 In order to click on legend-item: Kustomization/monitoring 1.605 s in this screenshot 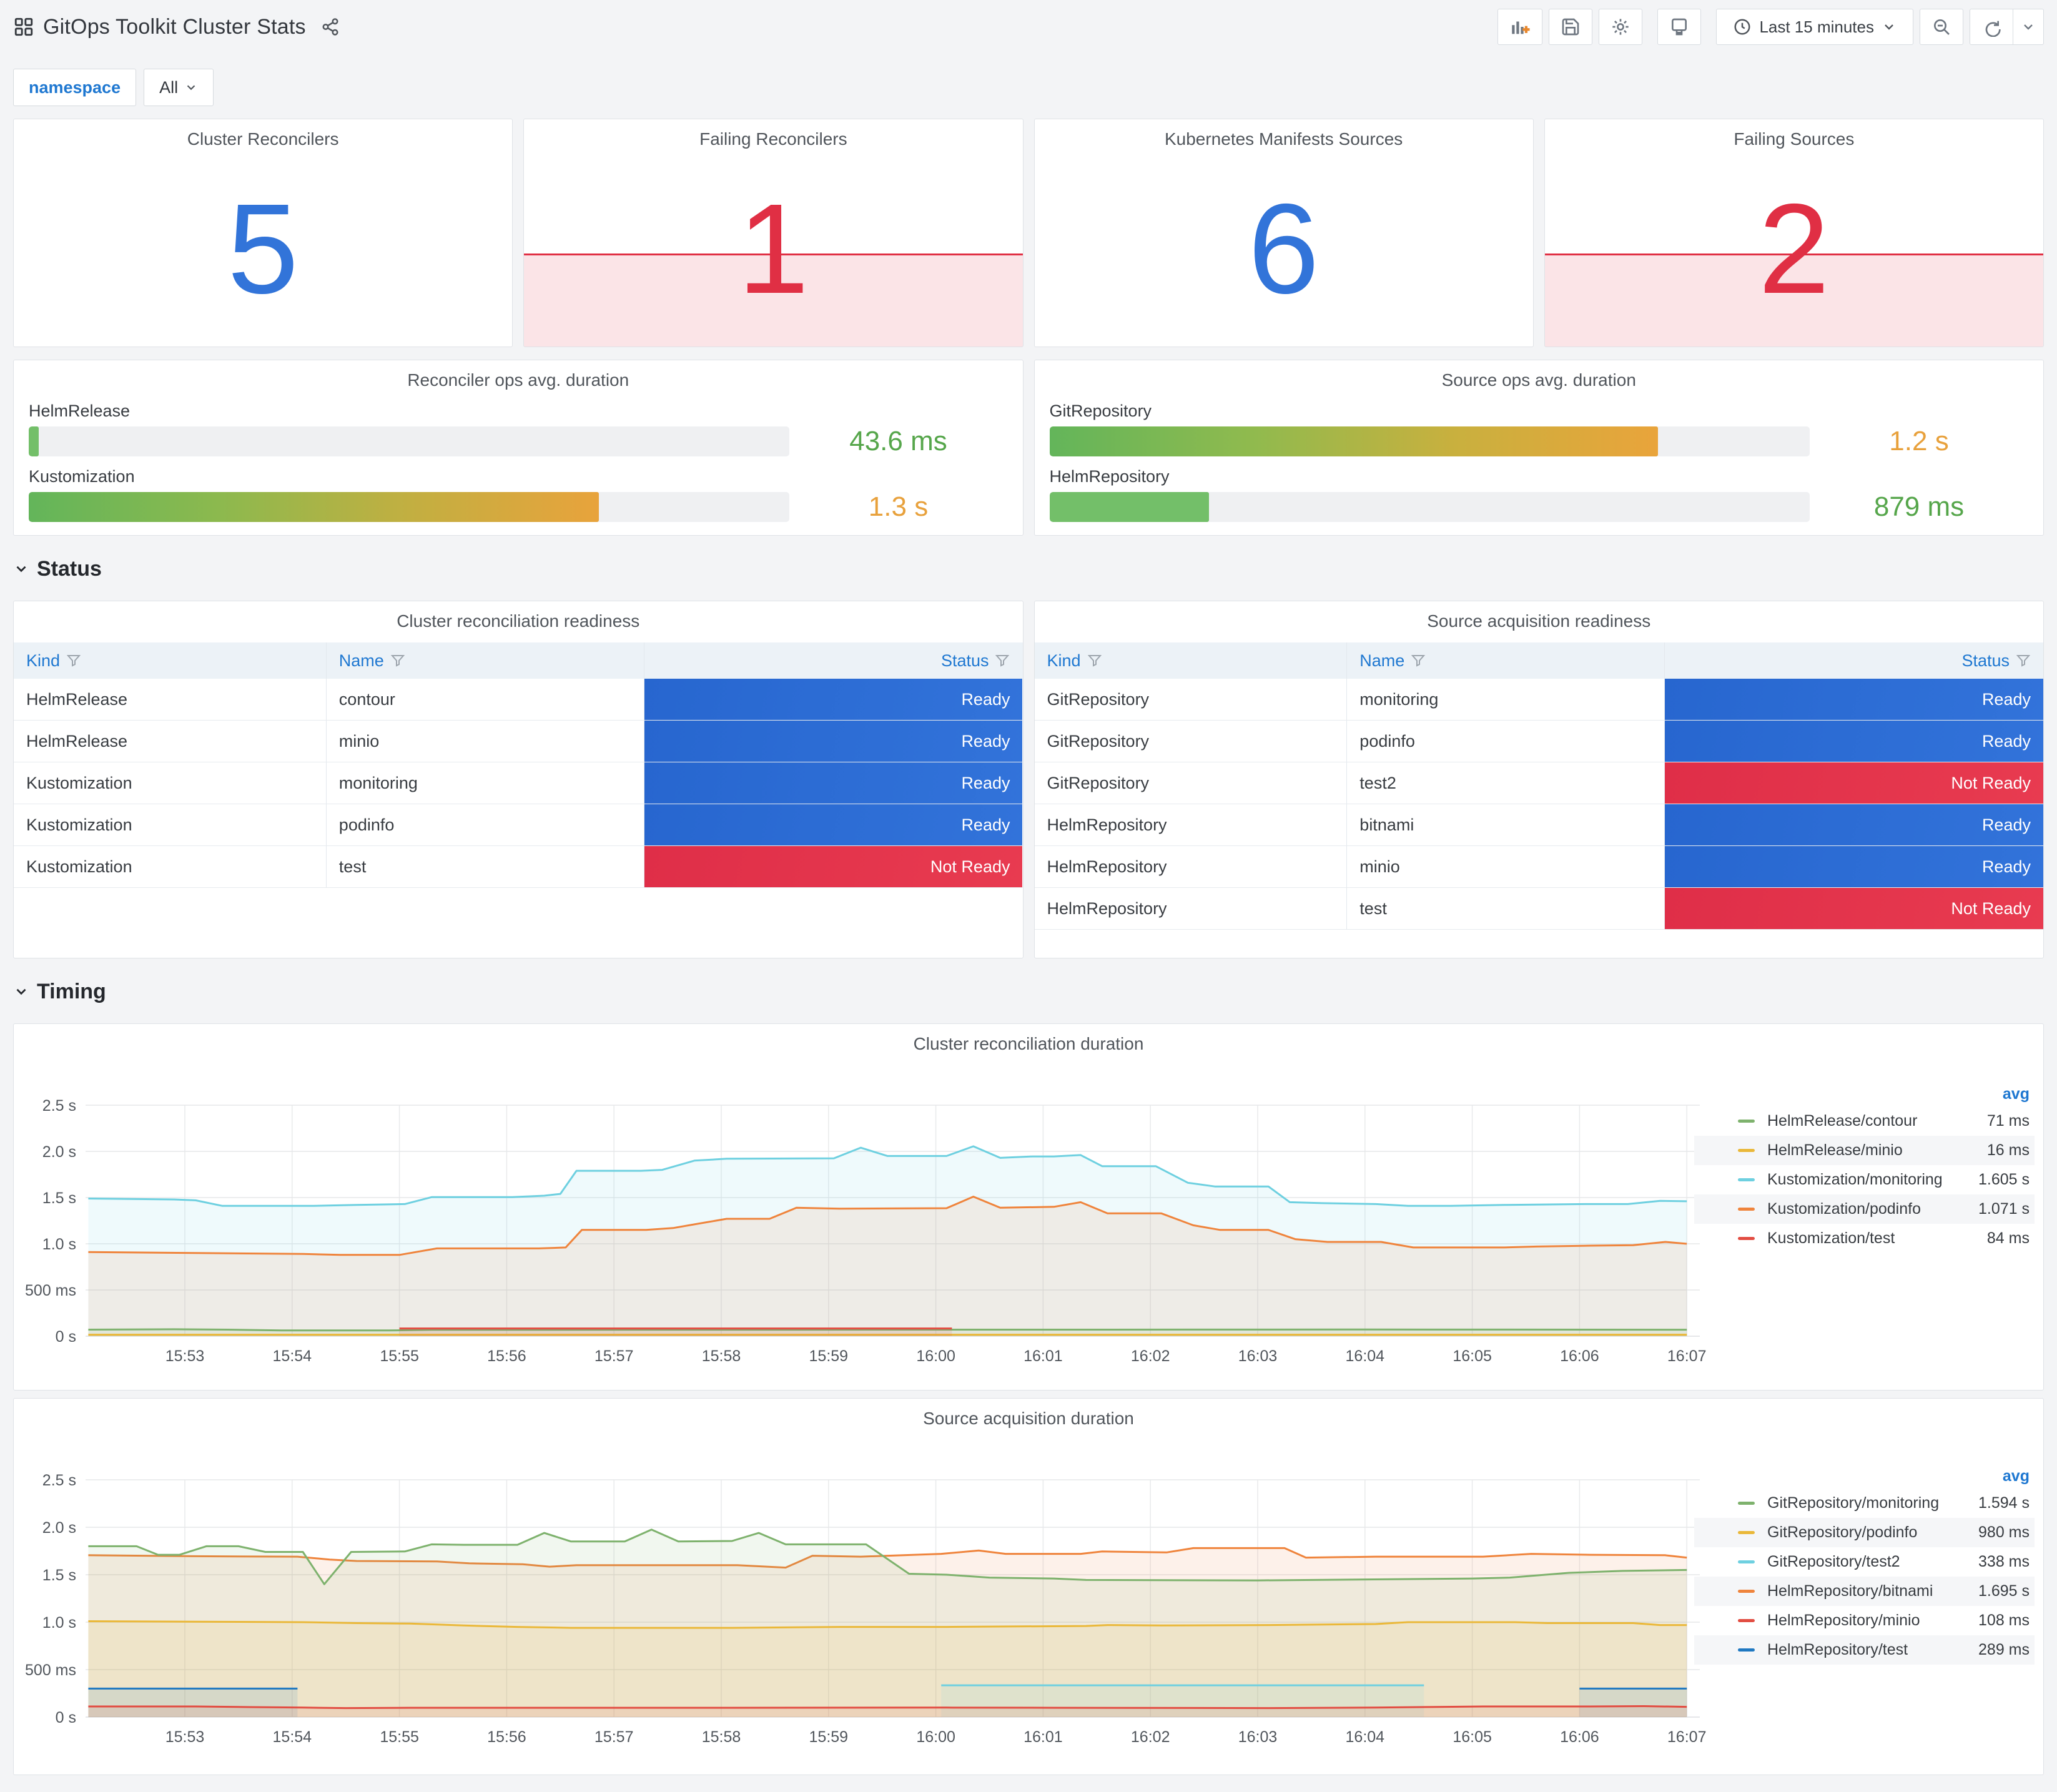, I will do `click(1865, 1179)`.